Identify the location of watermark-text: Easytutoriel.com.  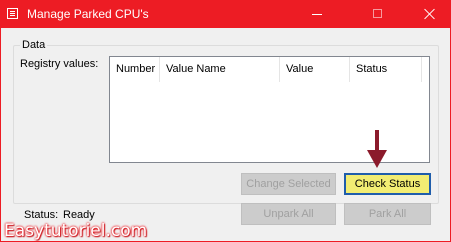
(76, 231).